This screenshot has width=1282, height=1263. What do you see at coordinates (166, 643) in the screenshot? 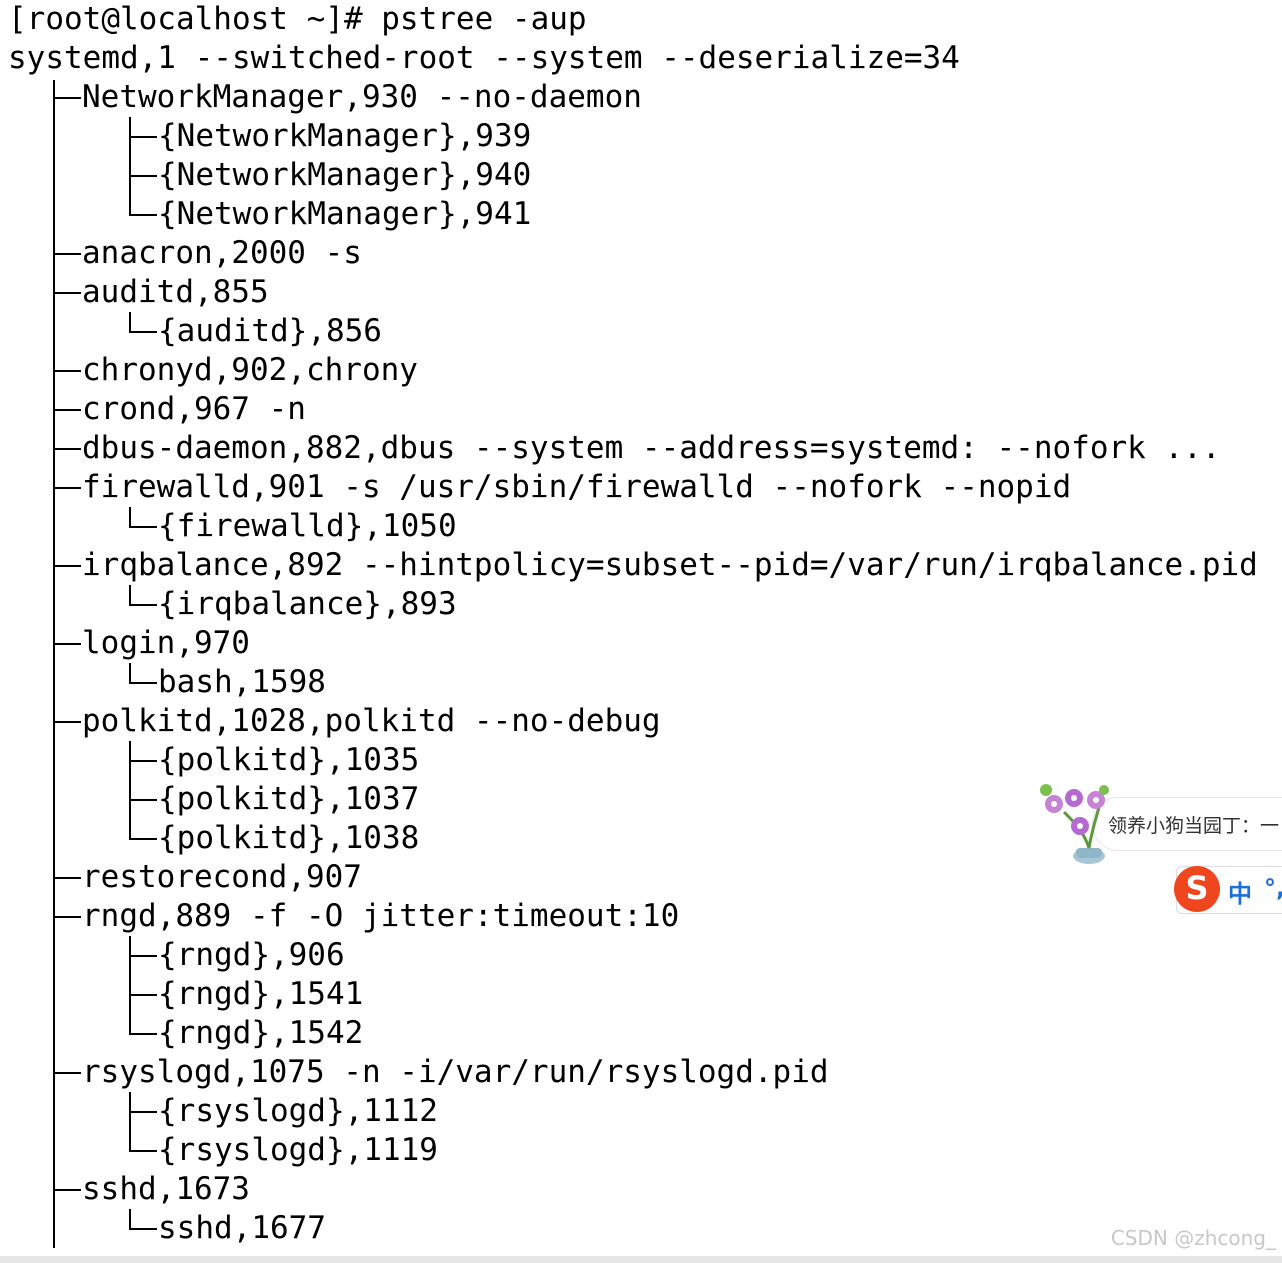
I see `process-line: login,970` at bounding box center [166, 643].